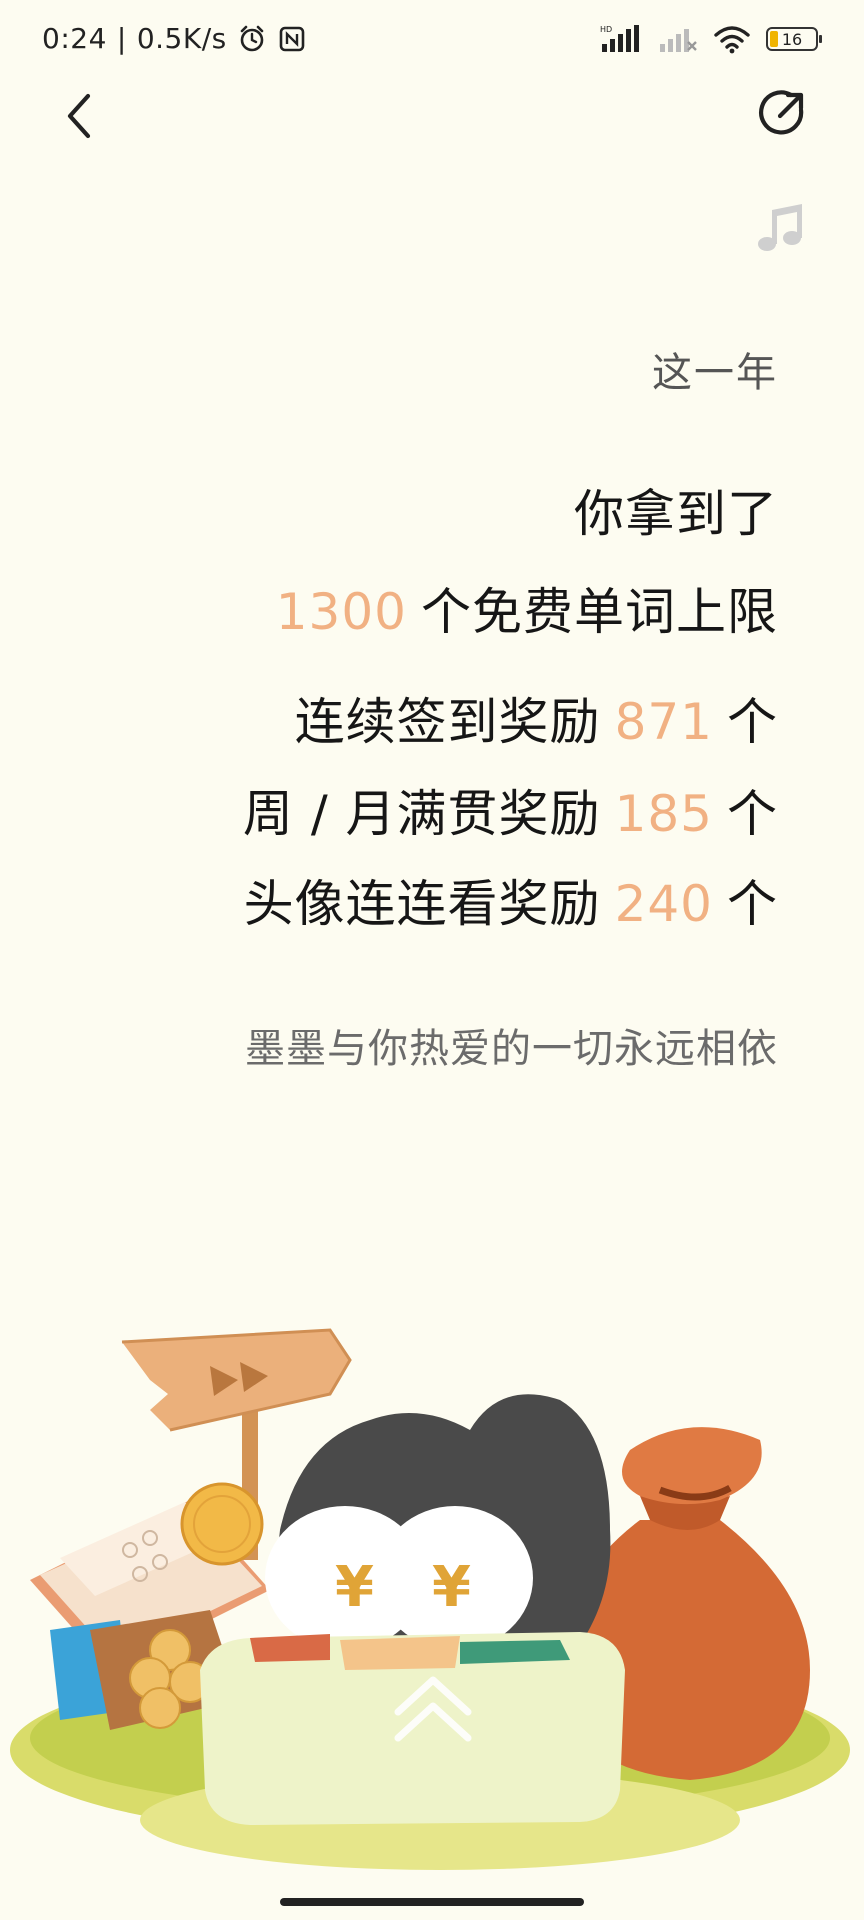 The width and height of the screenshot is (864, 1920). What do you see at coordinates (432, 1902) in the screenshot?
I see `home-indicator` at bounding box center [432, 1902].